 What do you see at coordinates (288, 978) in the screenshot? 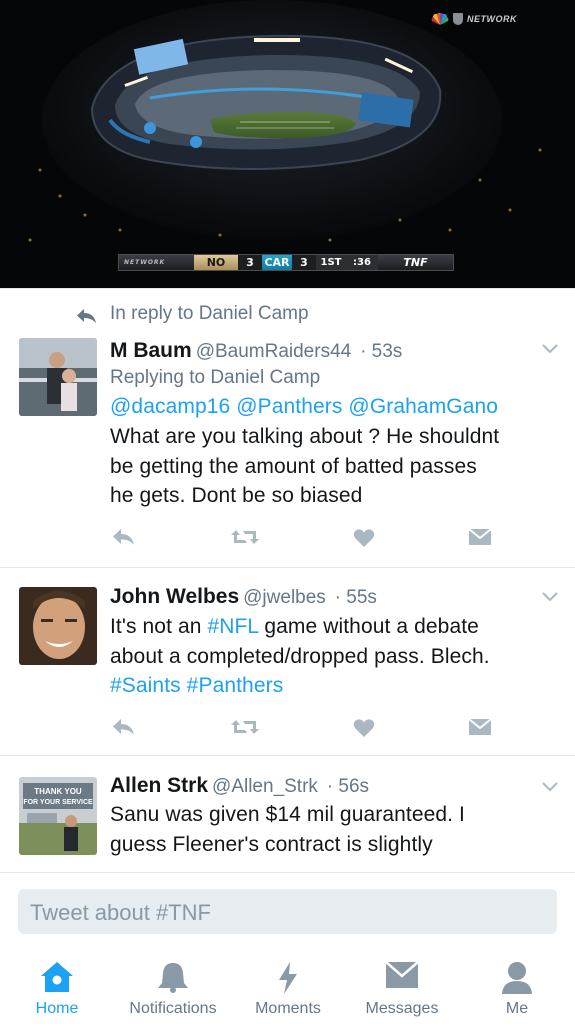
I see `lightning-icon` at bounding box center [288, 978].